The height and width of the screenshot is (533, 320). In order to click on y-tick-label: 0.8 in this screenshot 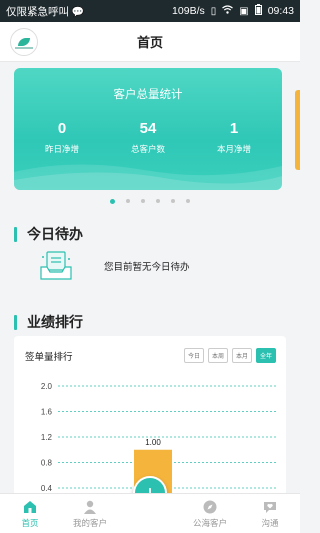, I will do `click(47, 463)`.